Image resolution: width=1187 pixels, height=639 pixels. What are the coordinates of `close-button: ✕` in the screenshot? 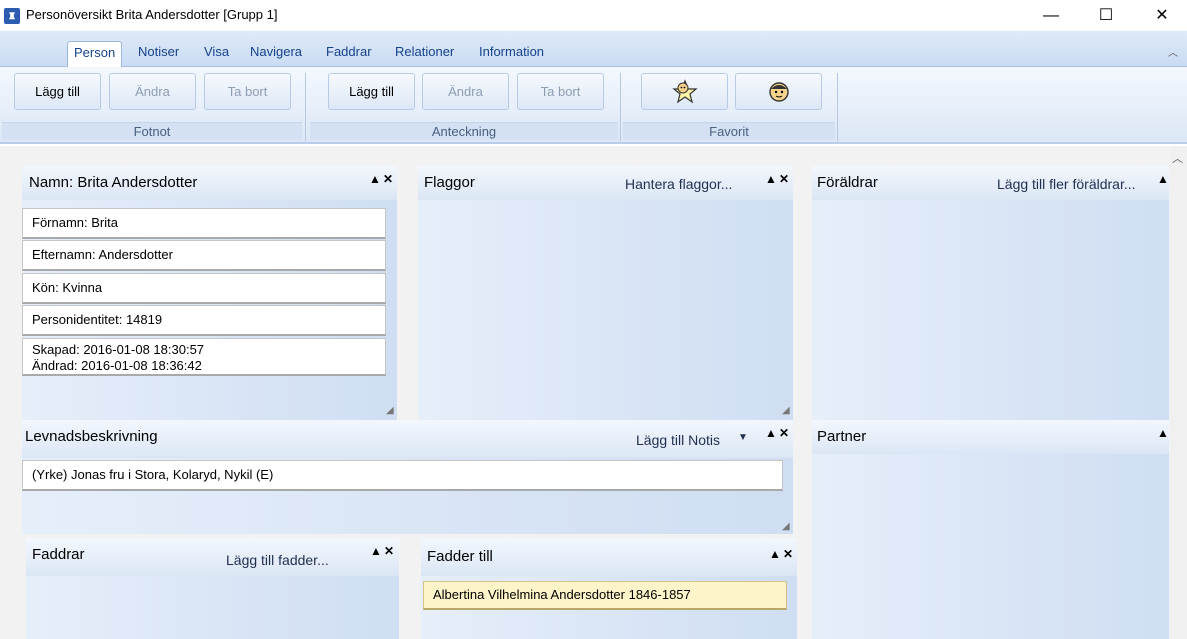 It's located at (1162, 15).